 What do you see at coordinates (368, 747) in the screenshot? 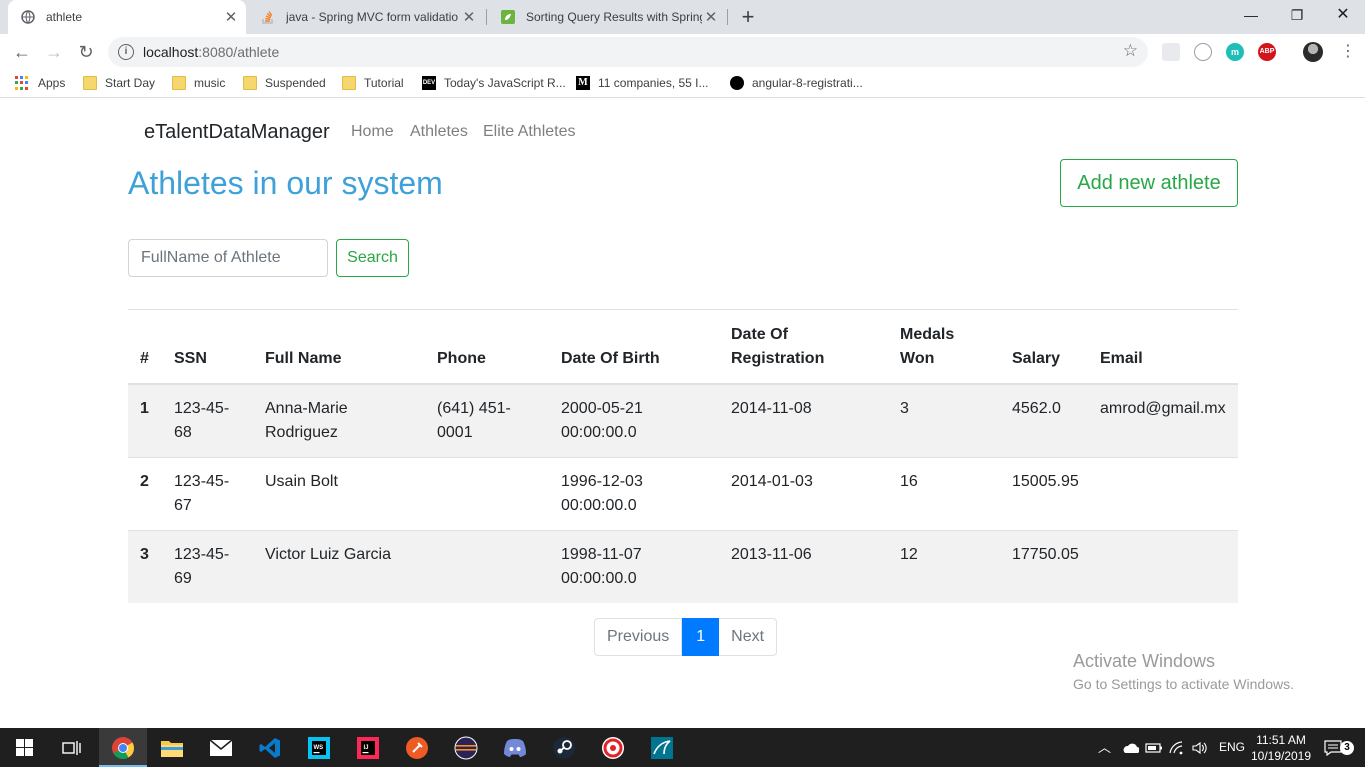
I see `intellij-icon: IJ` at bounding box center [368, 747].